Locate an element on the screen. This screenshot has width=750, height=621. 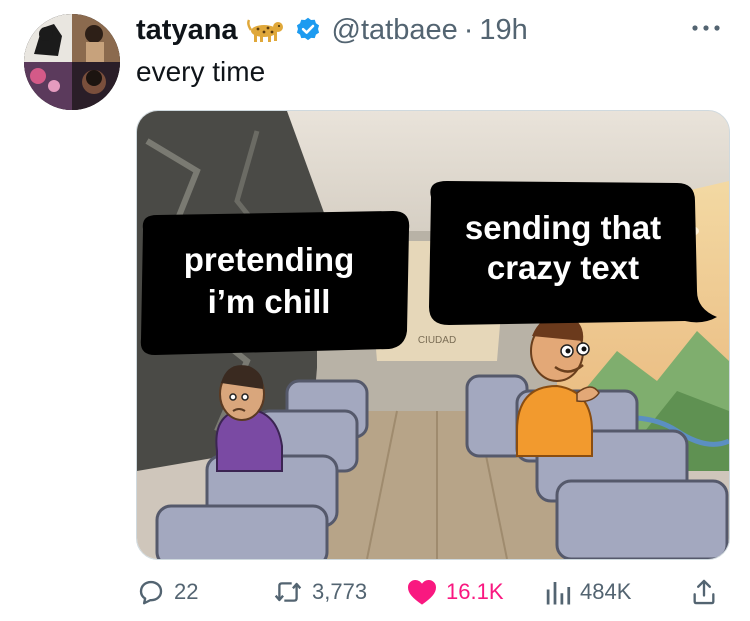
share-button is located at coordinates (708, 592).